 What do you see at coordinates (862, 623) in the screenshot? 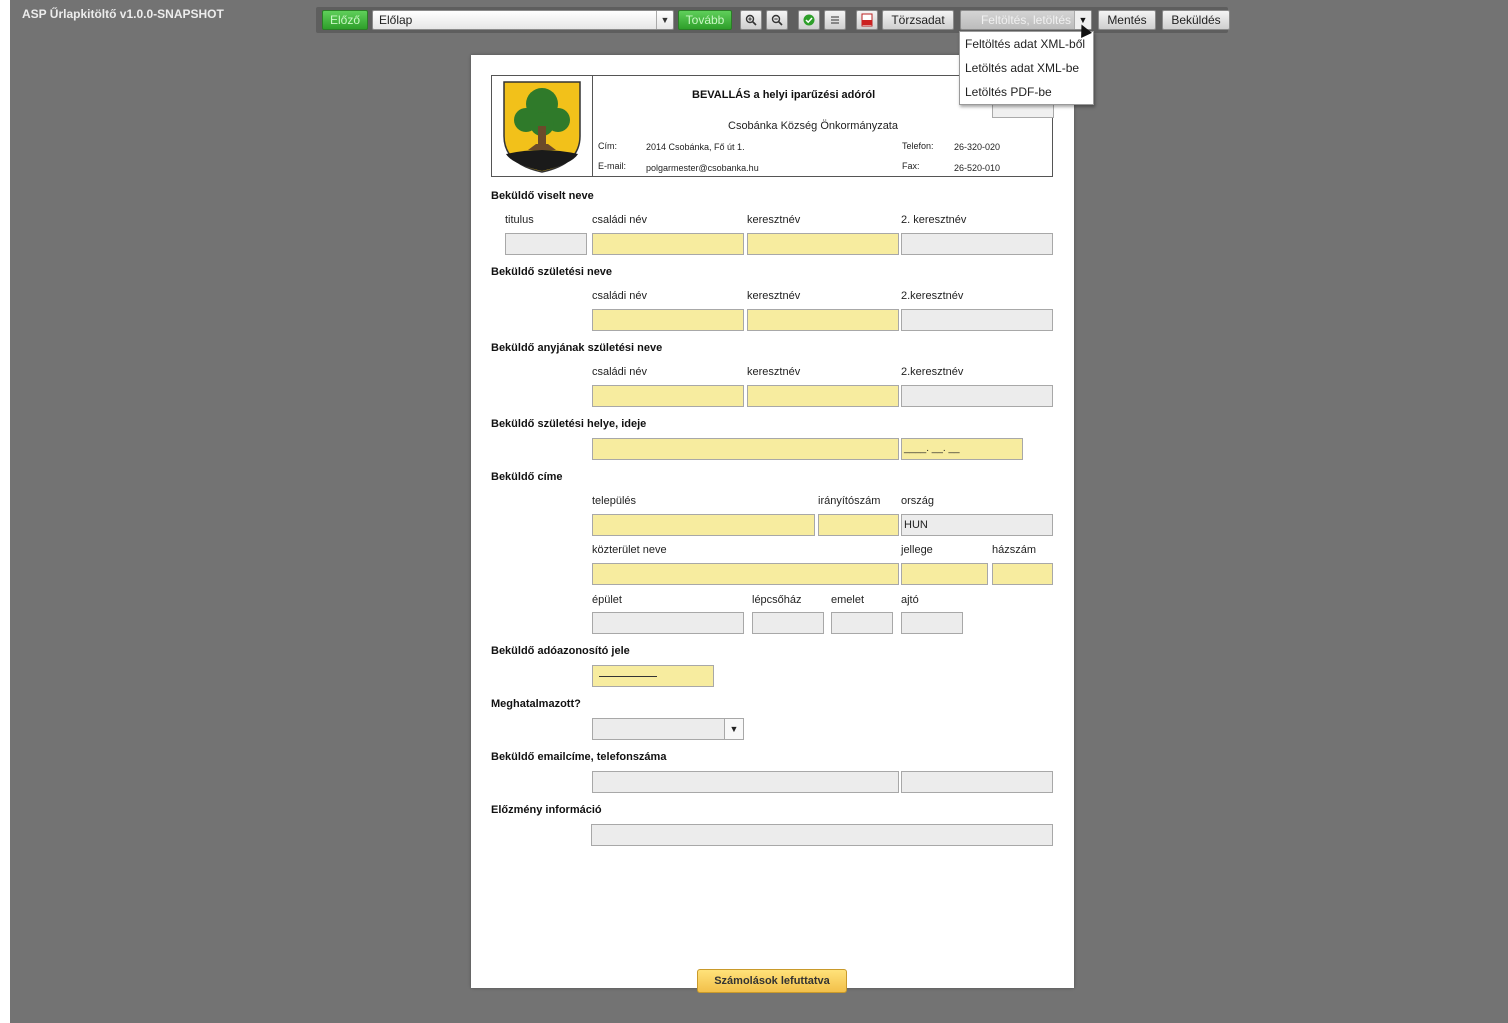
I see `floor-input` at bounding box center [862, 623].